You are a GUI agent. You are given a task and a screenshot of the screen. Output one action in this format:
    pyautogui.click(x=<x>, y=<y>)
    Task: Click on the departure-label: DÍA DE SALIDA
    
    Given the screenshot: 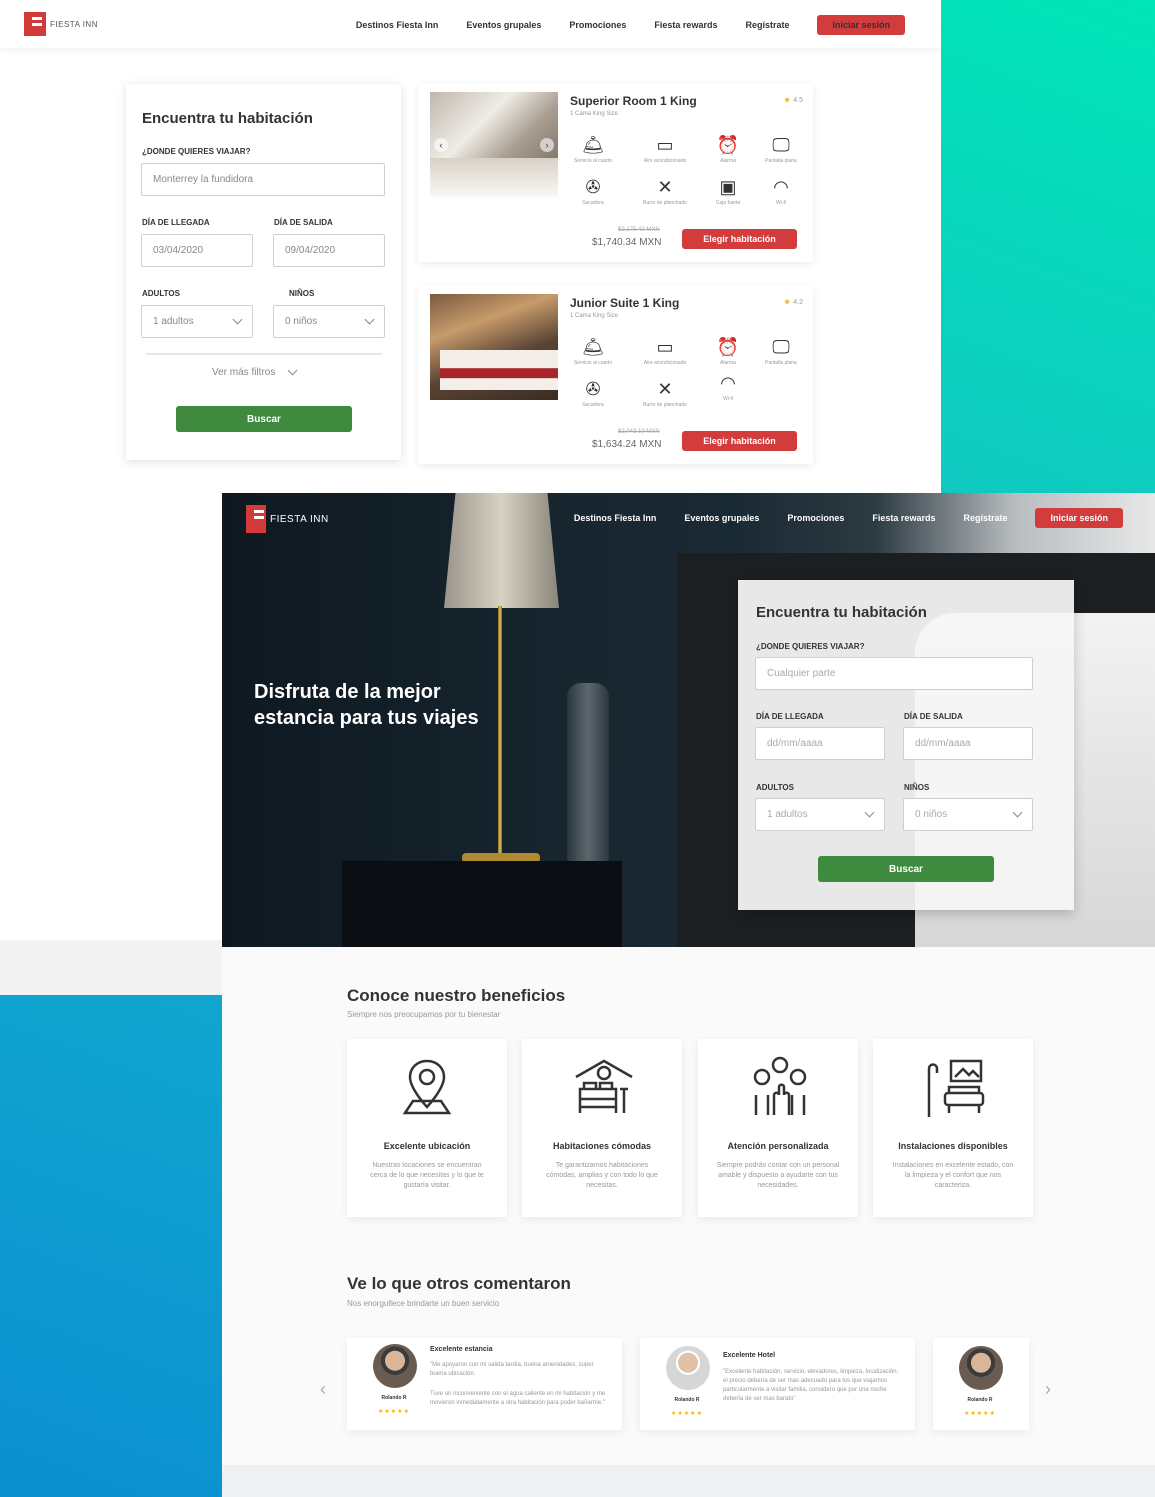 What is the action you would take?
    pyautogui.click(x=303, y=222)
    